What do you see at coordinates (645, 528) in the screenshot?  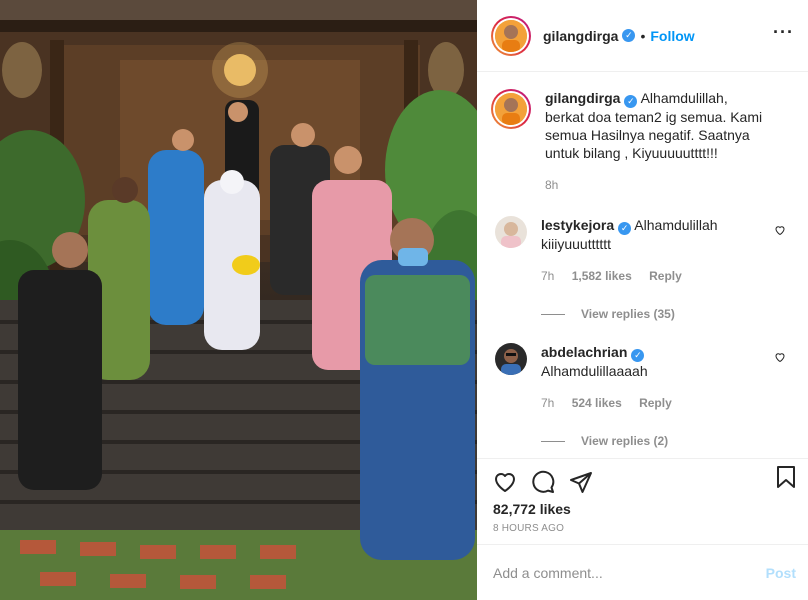 I see `post-timestamp: 8 HOURS AGO` at bounding box center [645, 528].